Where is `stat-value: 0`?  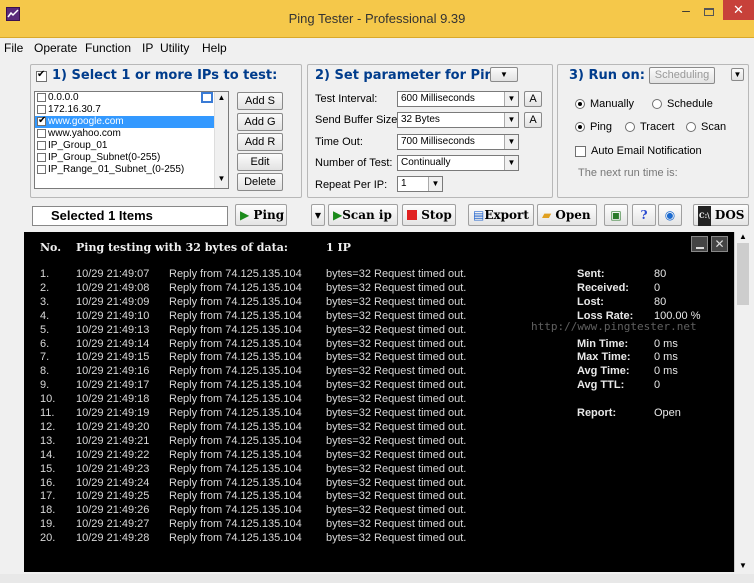 stat-value: 0 is located at coordinates (657, 287).